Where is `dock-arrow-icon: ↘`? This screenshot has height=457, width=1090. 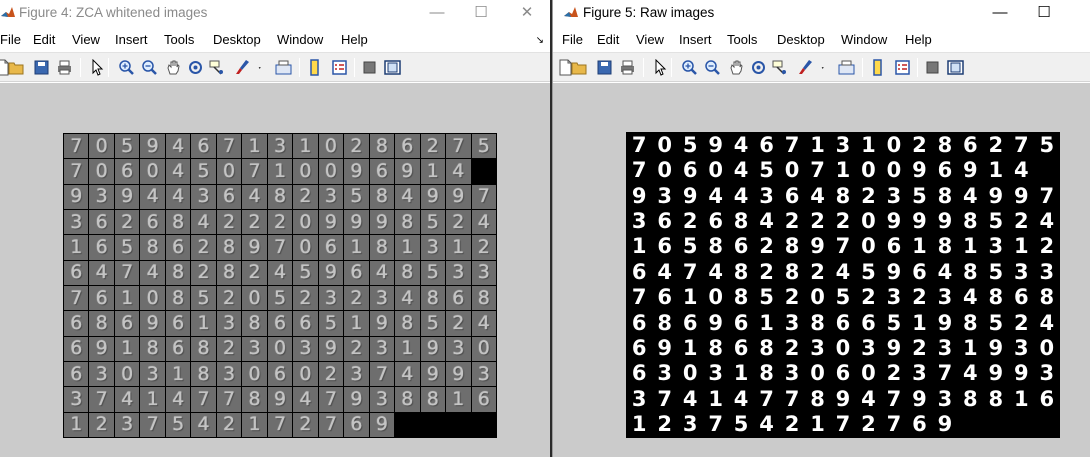
dock-arrow-icon: ↘ is located at coordinates (540, 40).